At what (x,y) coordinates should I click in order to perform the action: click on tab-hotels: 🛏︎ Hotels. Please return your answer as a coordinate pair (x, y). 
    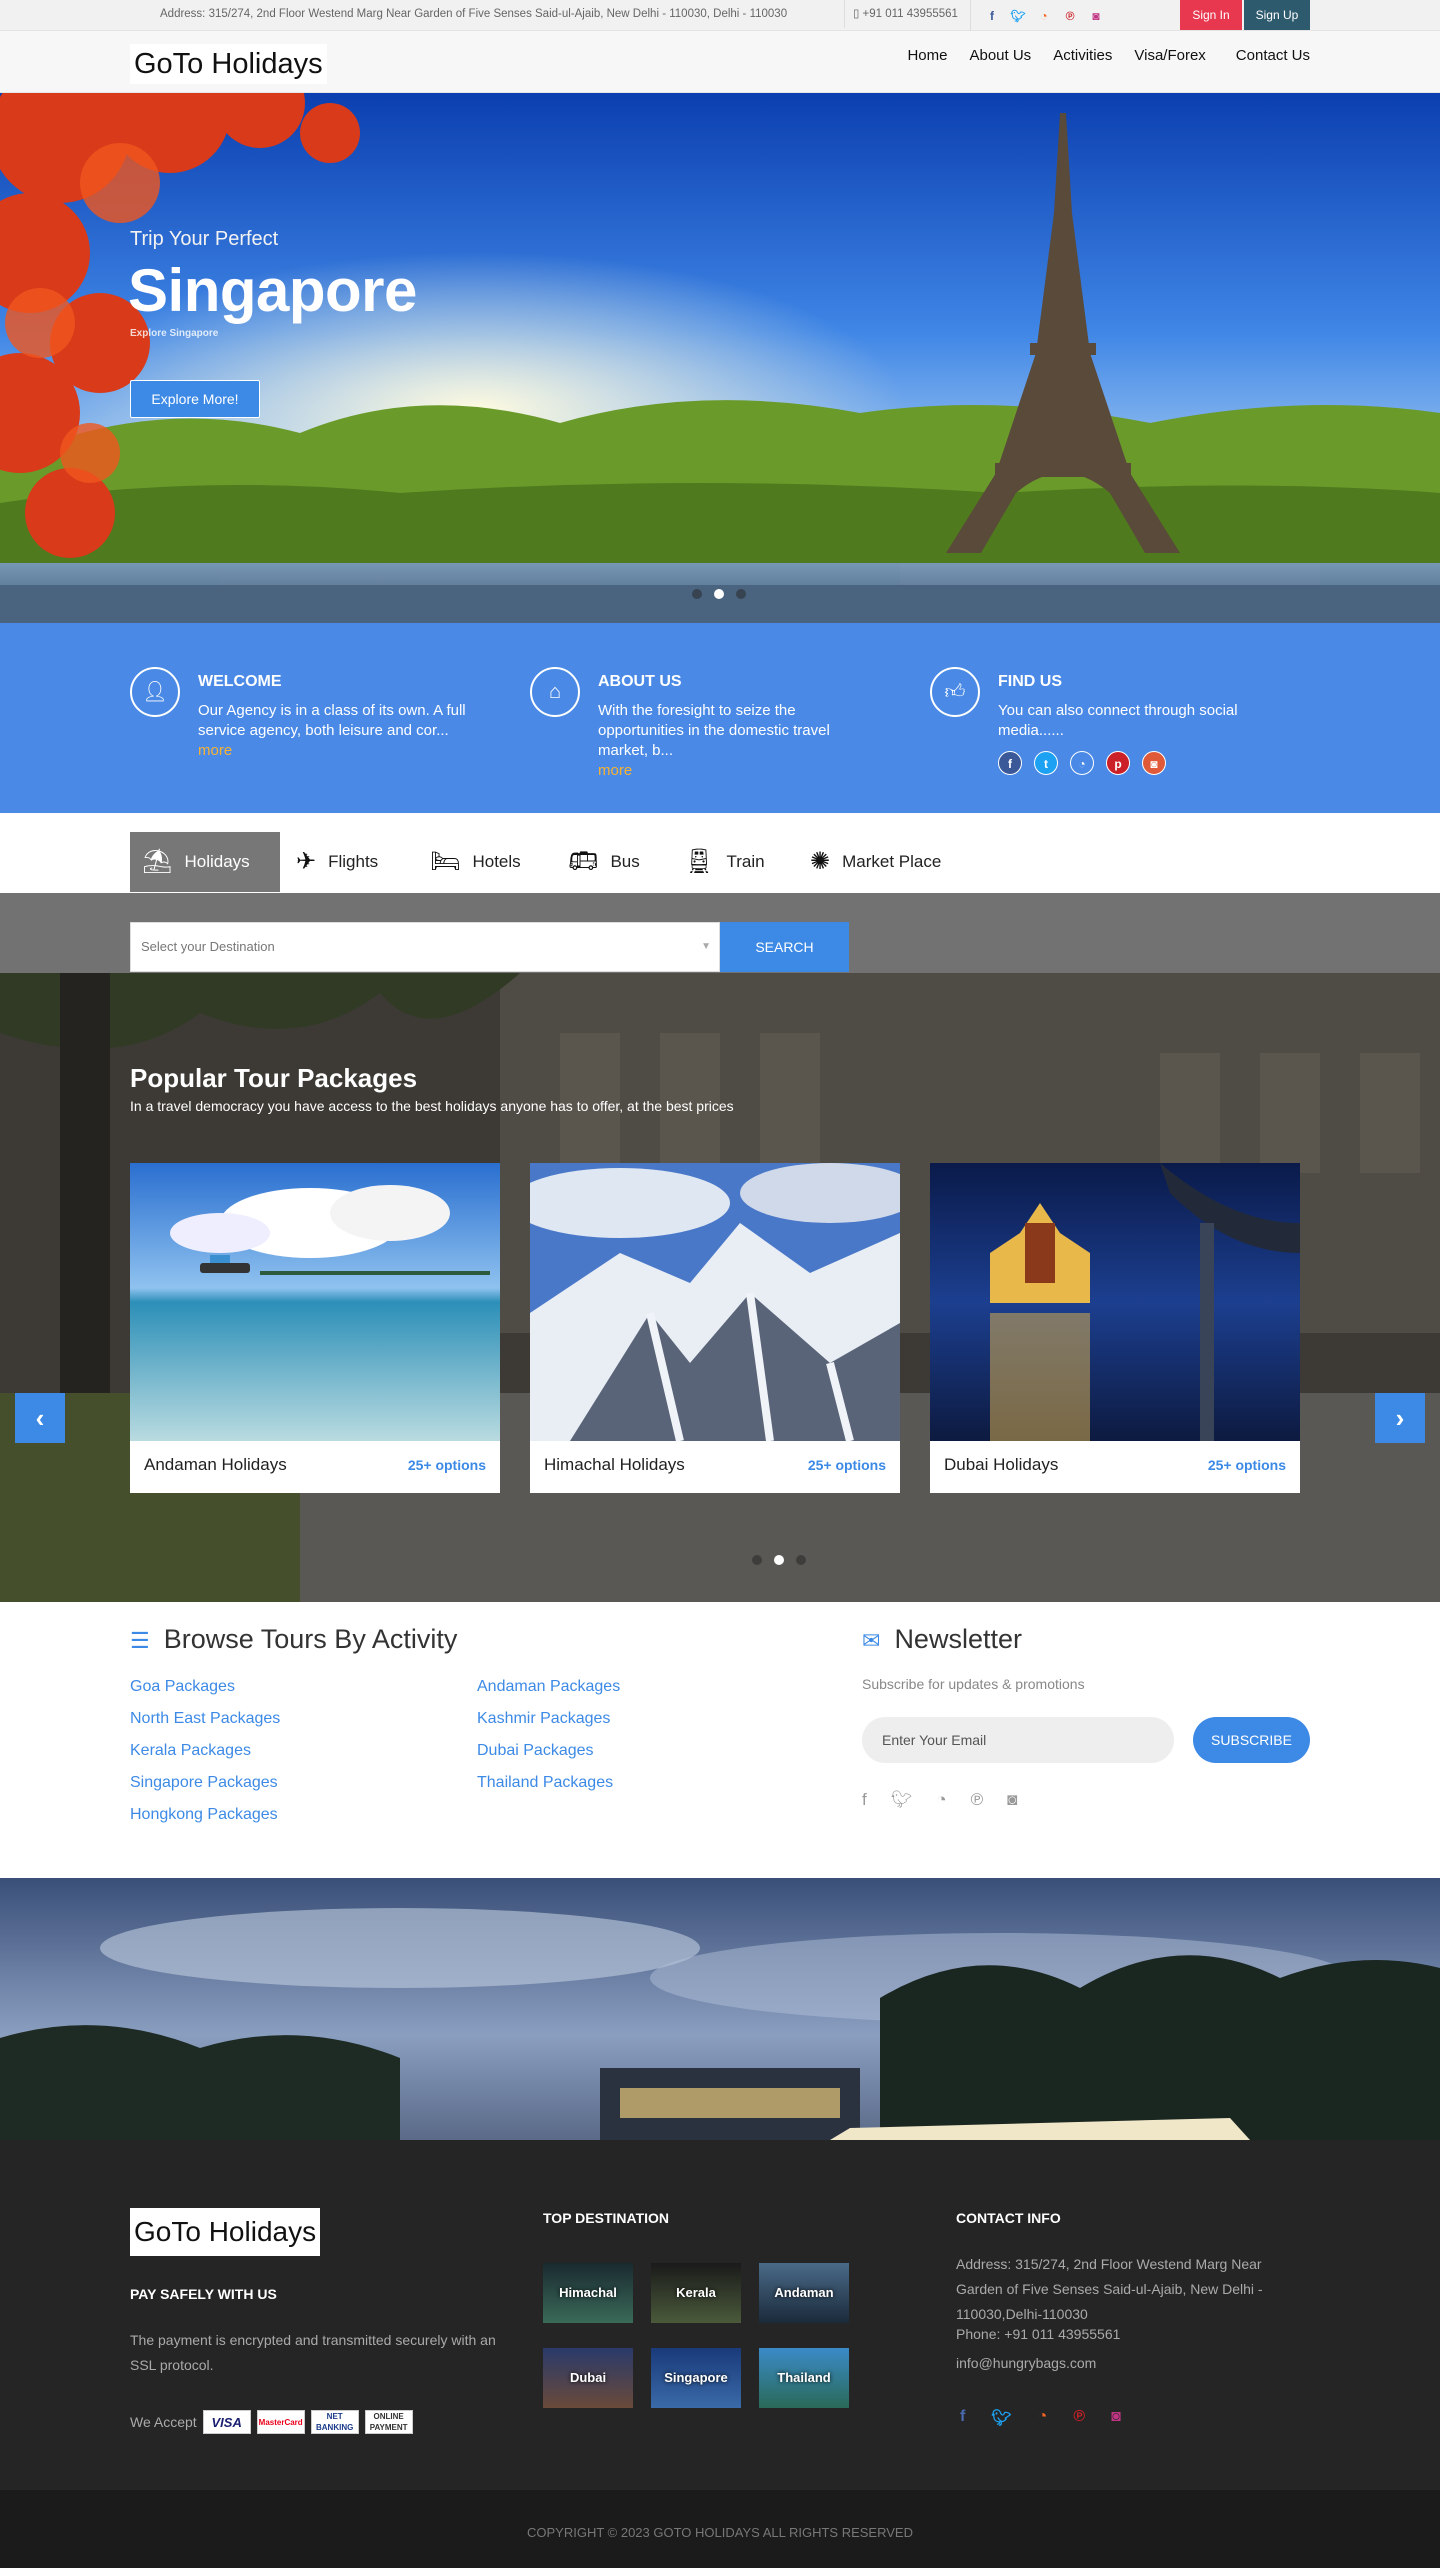
    Looking at the image, I should click on (475, 862).